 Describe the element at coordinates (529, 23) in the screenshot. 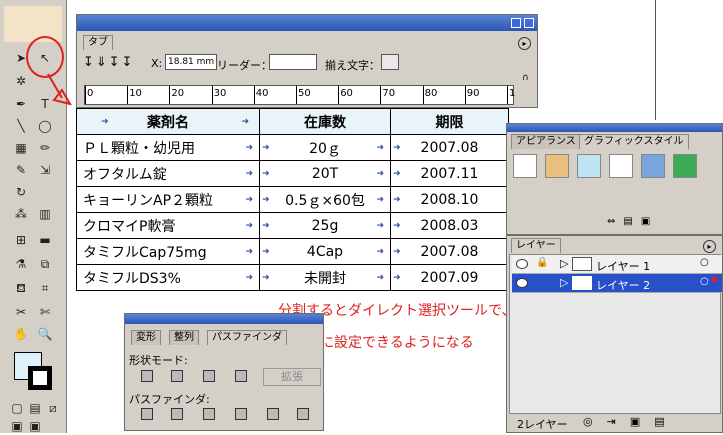

I see `close-button` at that location.